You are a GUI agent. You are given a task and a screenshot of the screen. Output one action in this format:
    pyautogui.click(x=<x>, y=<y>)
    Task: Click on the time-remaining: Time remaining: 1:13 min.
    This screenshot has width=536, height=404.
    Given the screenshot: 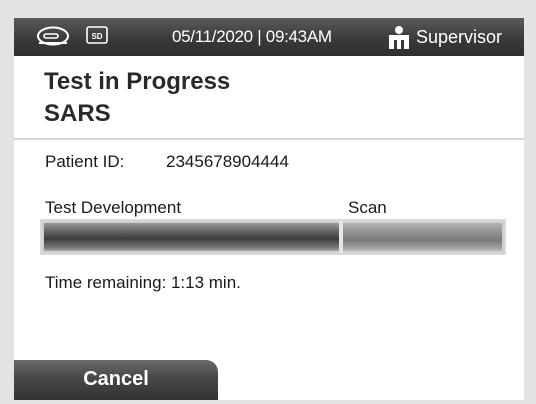 What is the action you would take?
    pyautogui.click(x=143, y=282)
    